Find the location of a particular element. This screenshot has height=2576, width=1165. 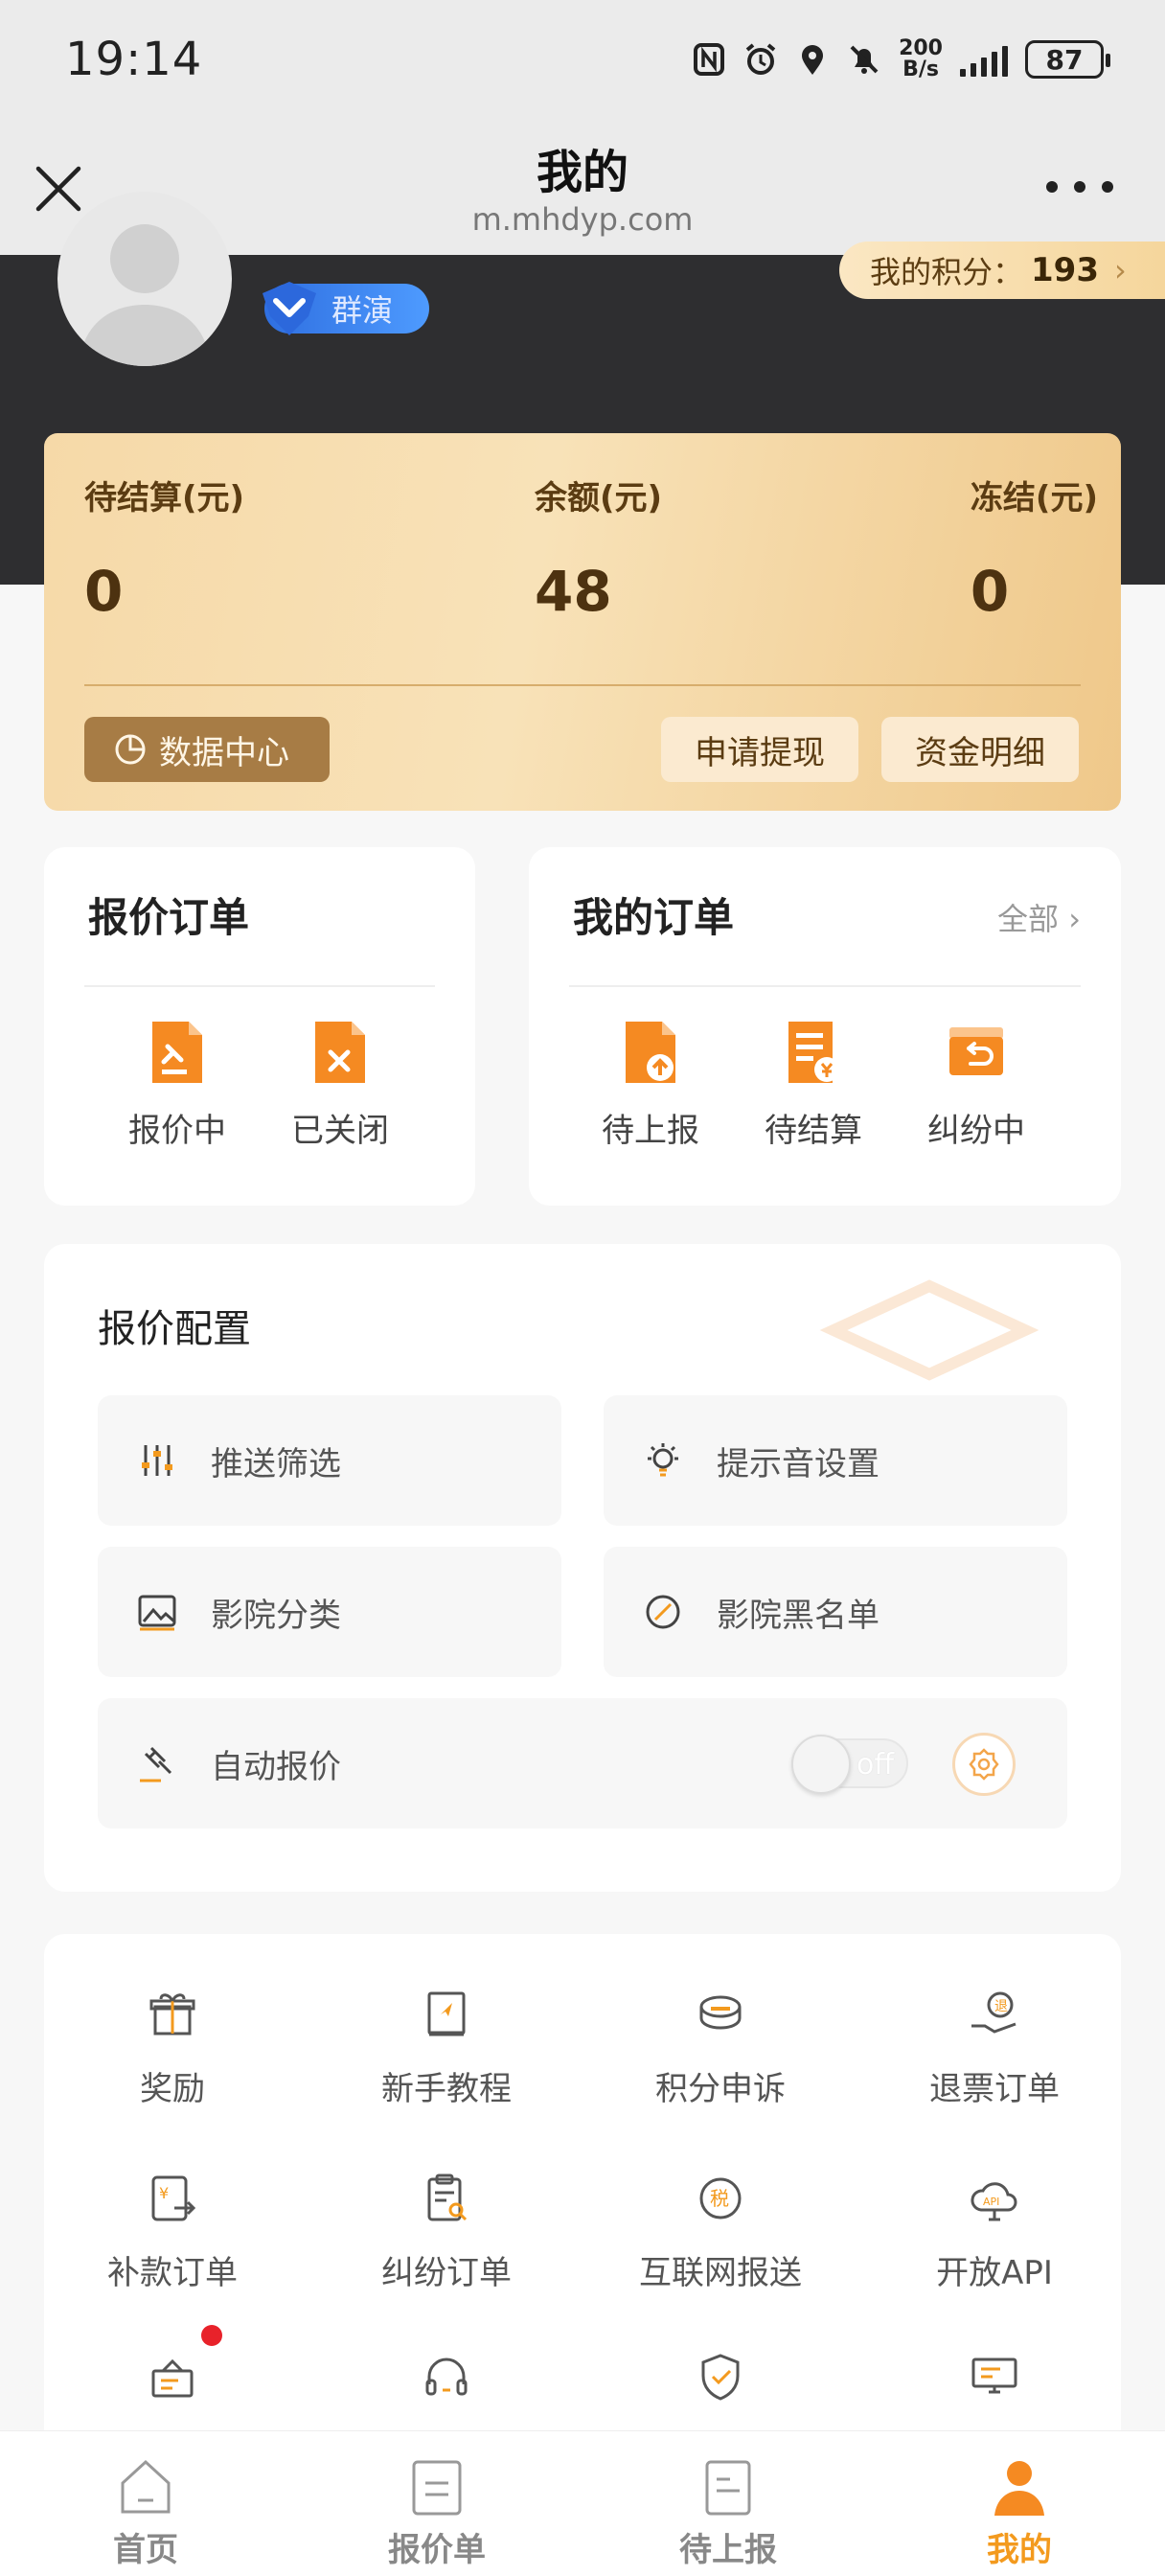

refund-hand-icon: 退 is located at coordinates (994, 2012).